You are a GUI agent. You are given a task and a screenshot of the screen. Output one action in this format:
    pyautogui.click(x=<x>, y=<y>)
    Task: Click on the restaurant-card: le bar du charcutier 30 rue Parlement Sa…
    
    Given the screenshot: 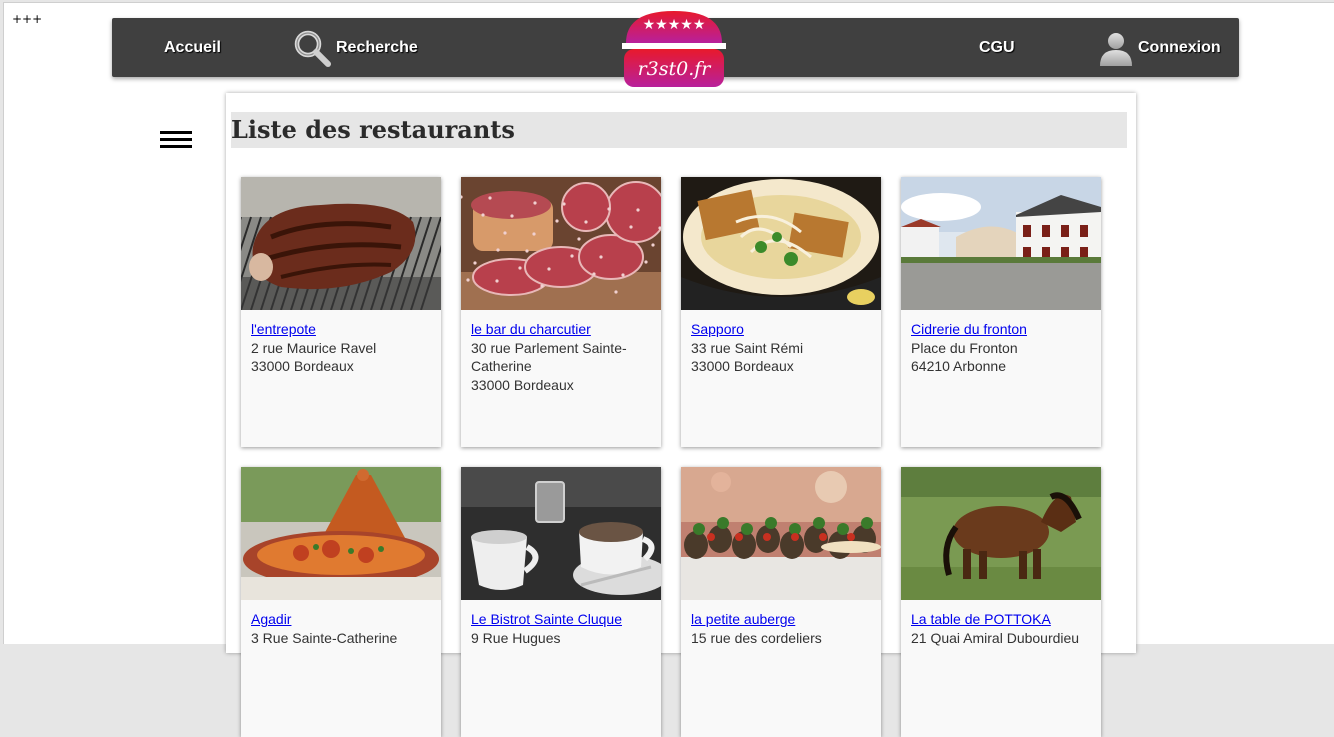 What is the action you would take?
    pyautogui.click(x=561, y=312)
    